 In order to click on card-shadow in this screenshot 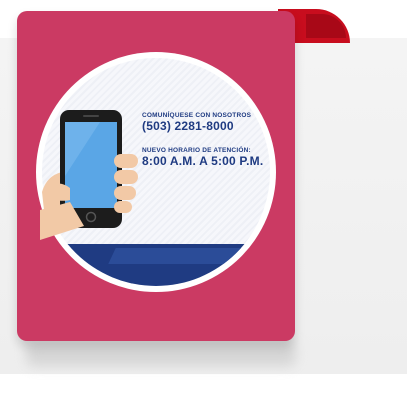, I will do `click(161, 353)`.